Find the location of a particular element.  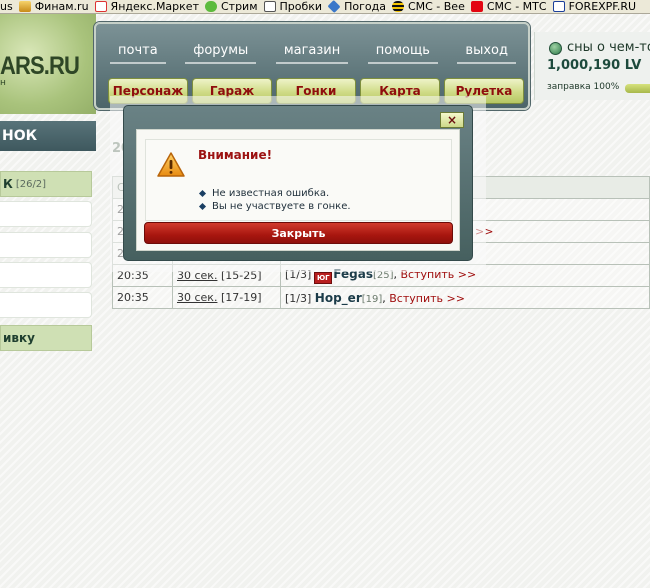

link-item: Яндекс.Маркет is located at coordinates (149, 6).